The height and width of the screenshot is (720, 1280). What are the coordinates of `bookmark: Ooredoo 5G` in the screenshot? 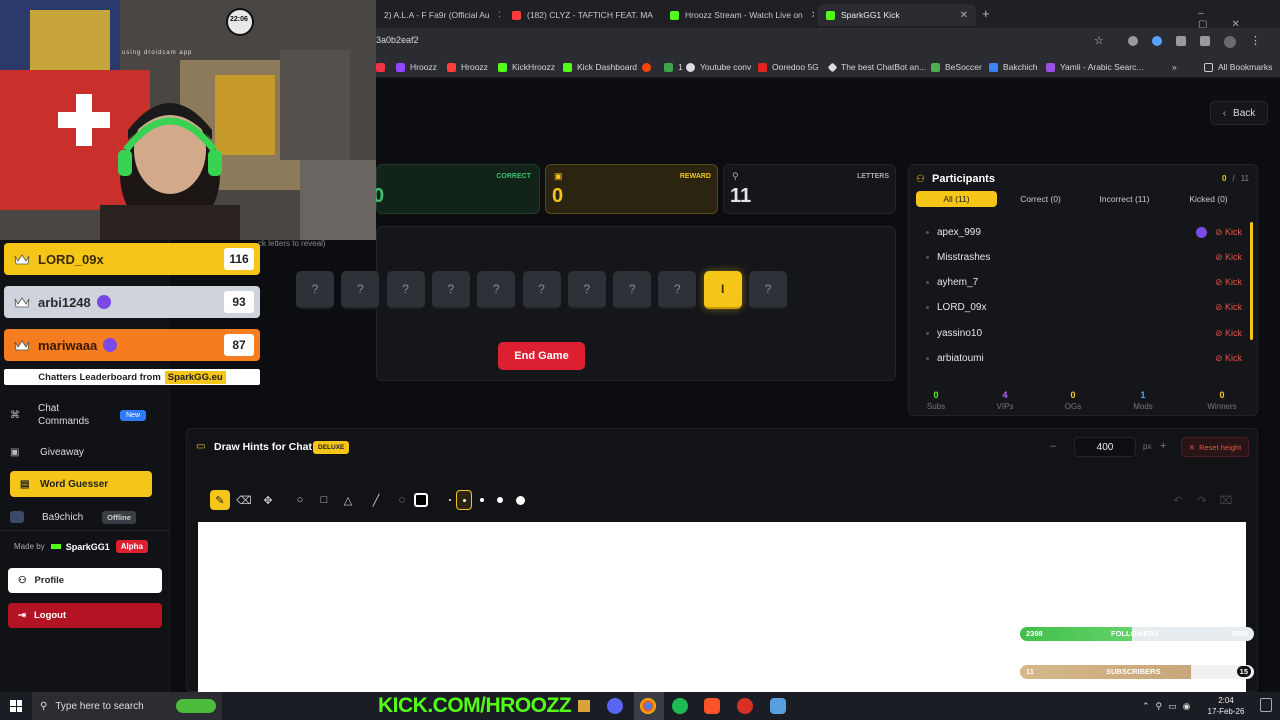 It's located at (788, 67).